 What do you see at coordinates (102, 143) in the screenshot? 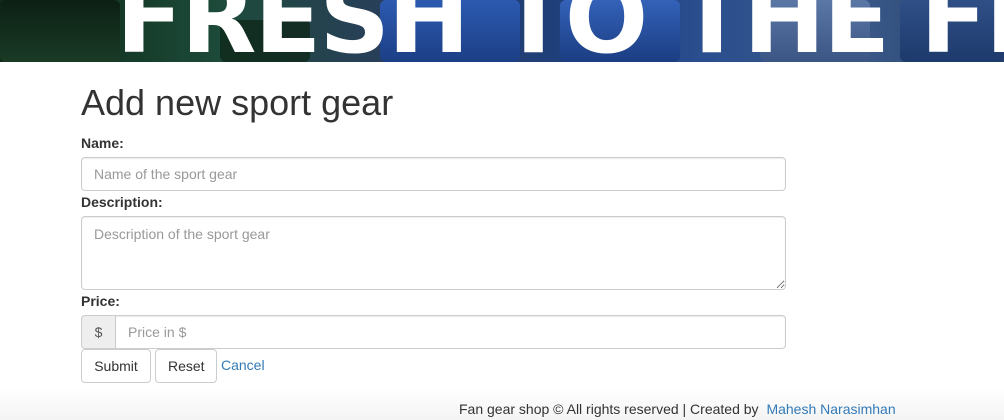
I see `name-label: Name:` at bounding box center [102, 143].